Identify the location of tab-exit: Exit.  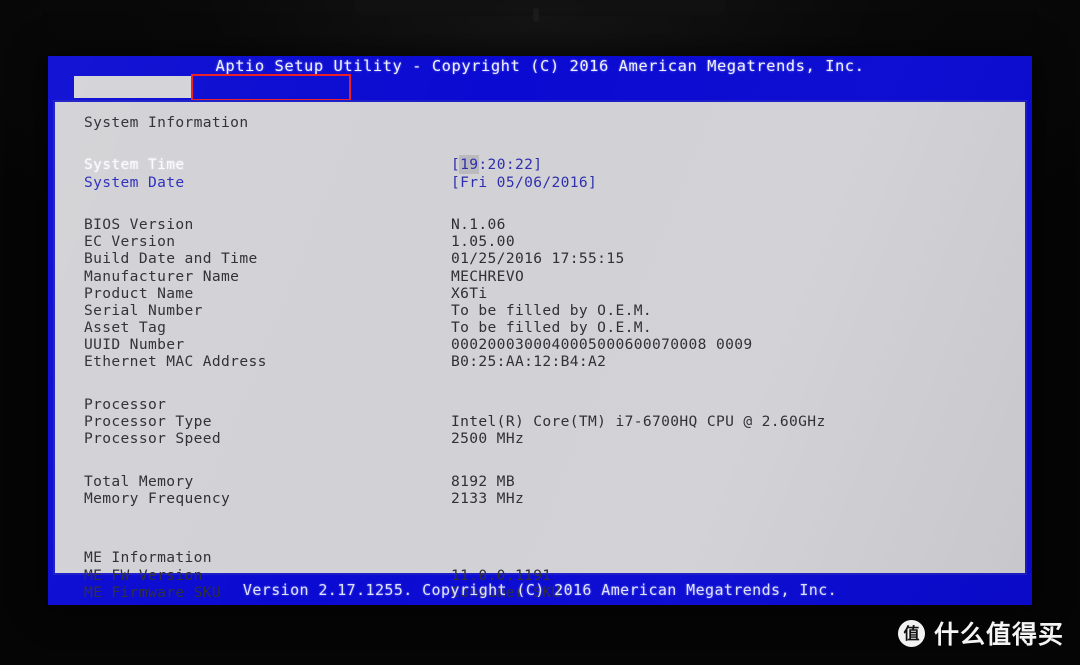
(685, 97).